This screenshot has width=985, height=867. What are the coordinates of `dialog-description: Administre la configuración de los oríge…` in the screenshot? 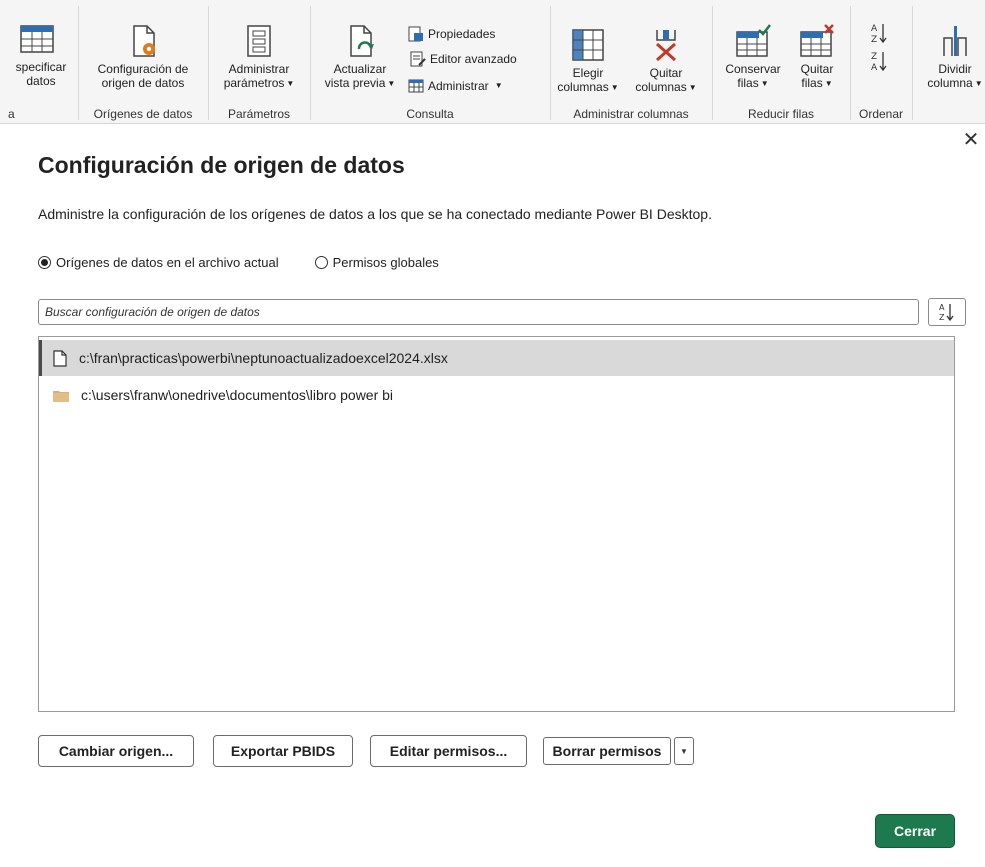 It's located at (375, 214).